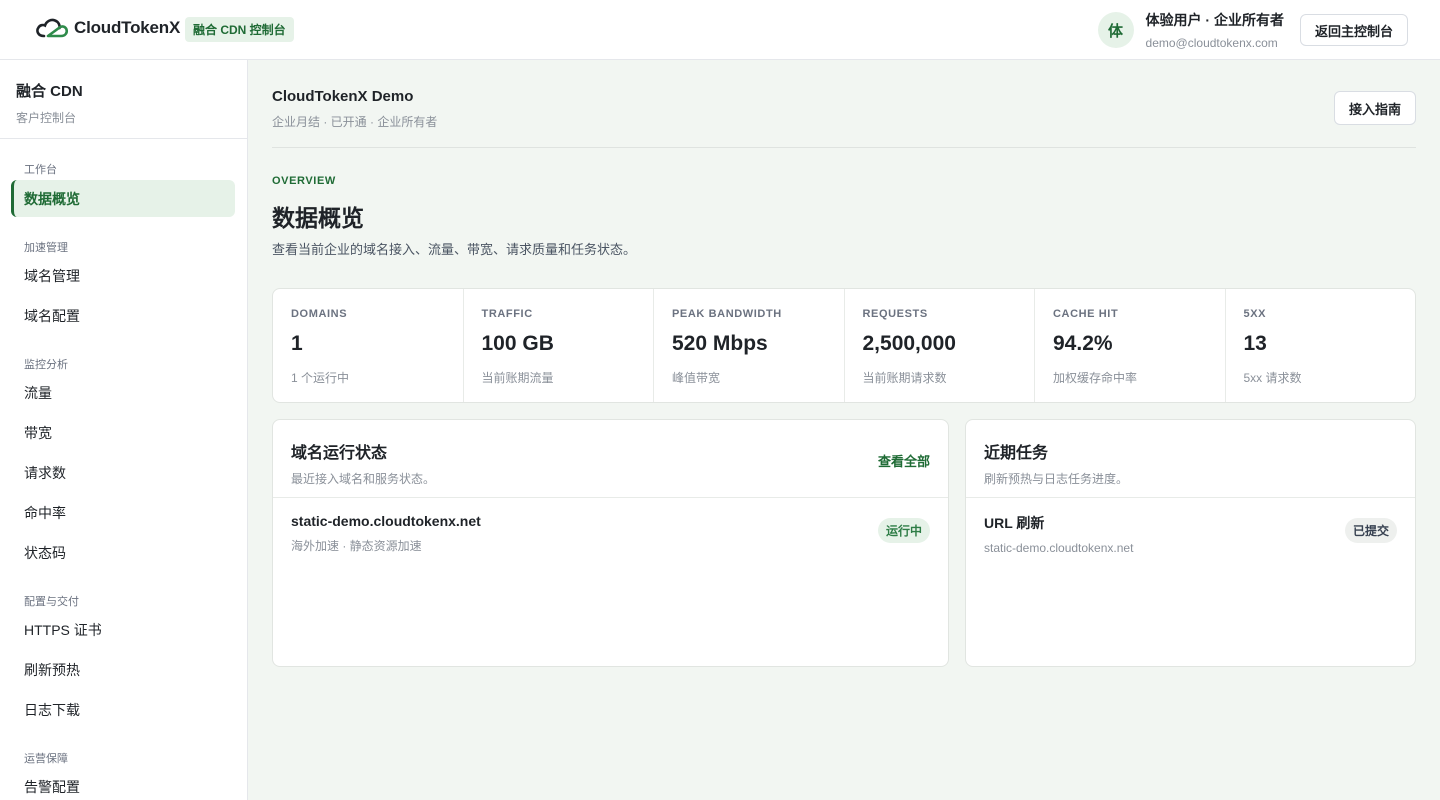 The height and width of the screenshot is (800, 1440). Describe the element at coordinates (355, 122) in the screenshot. I see `account-meta: 企业月结 · 已开通 · 企业所有者` at that location.